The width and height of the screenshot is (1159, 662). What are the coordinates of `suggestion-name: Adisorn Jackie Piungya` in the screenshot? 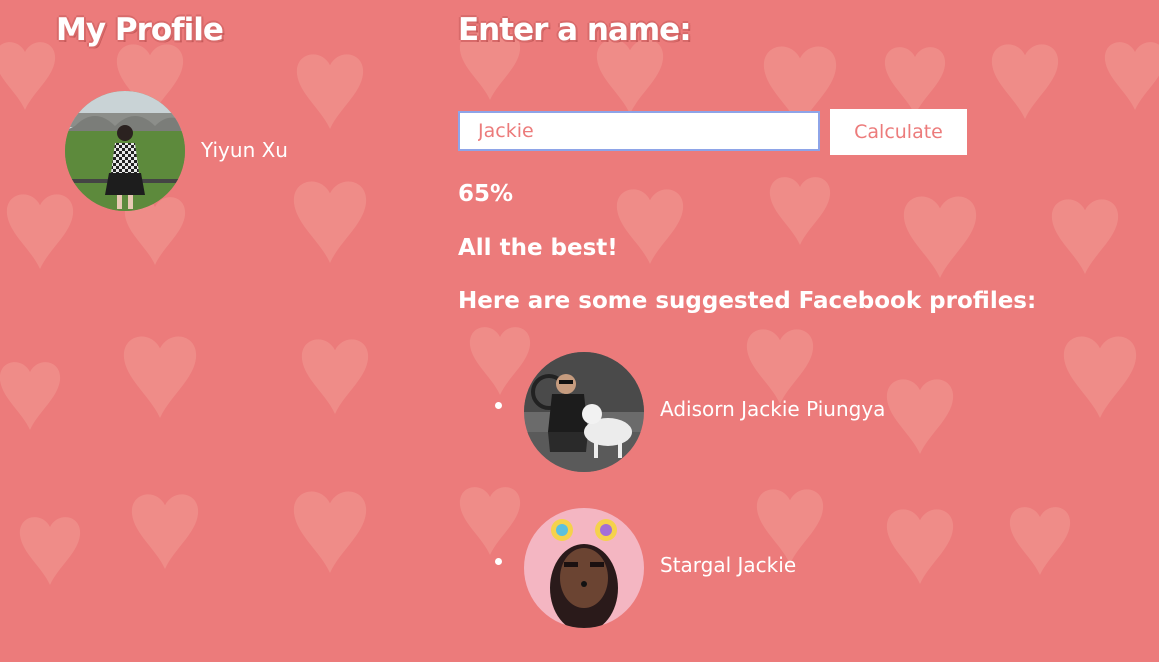 It's located at (772, 409).